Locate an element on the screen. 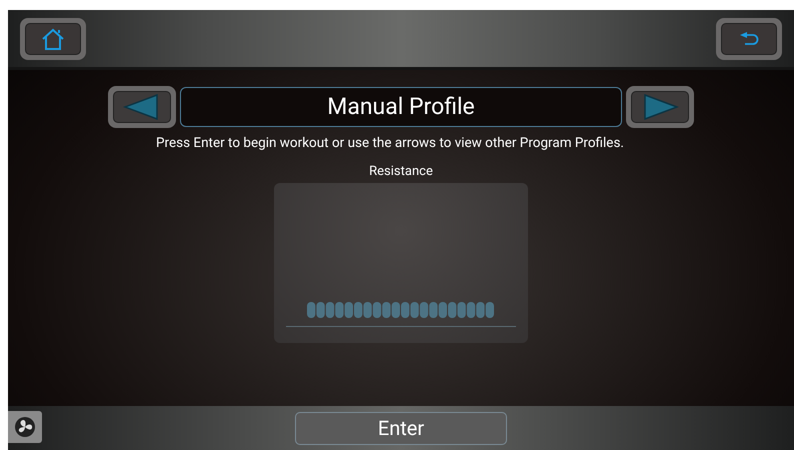 The image size is (794, 450). home-button is located at coordinates (53, 39).